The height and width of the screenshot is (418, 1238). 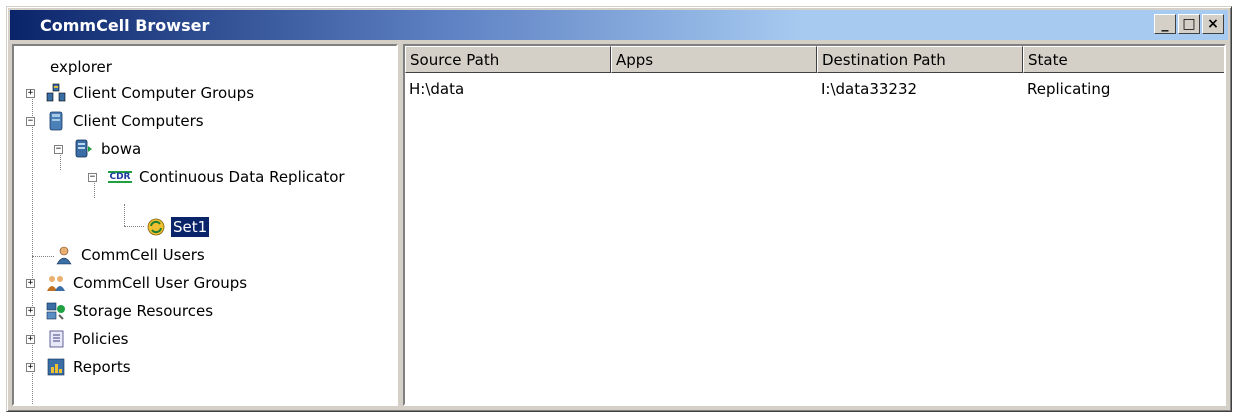 What do you see at coordinates (84, 149) in the screenshot?
I see `client-computer-icon` at bounding box center [84, 149].